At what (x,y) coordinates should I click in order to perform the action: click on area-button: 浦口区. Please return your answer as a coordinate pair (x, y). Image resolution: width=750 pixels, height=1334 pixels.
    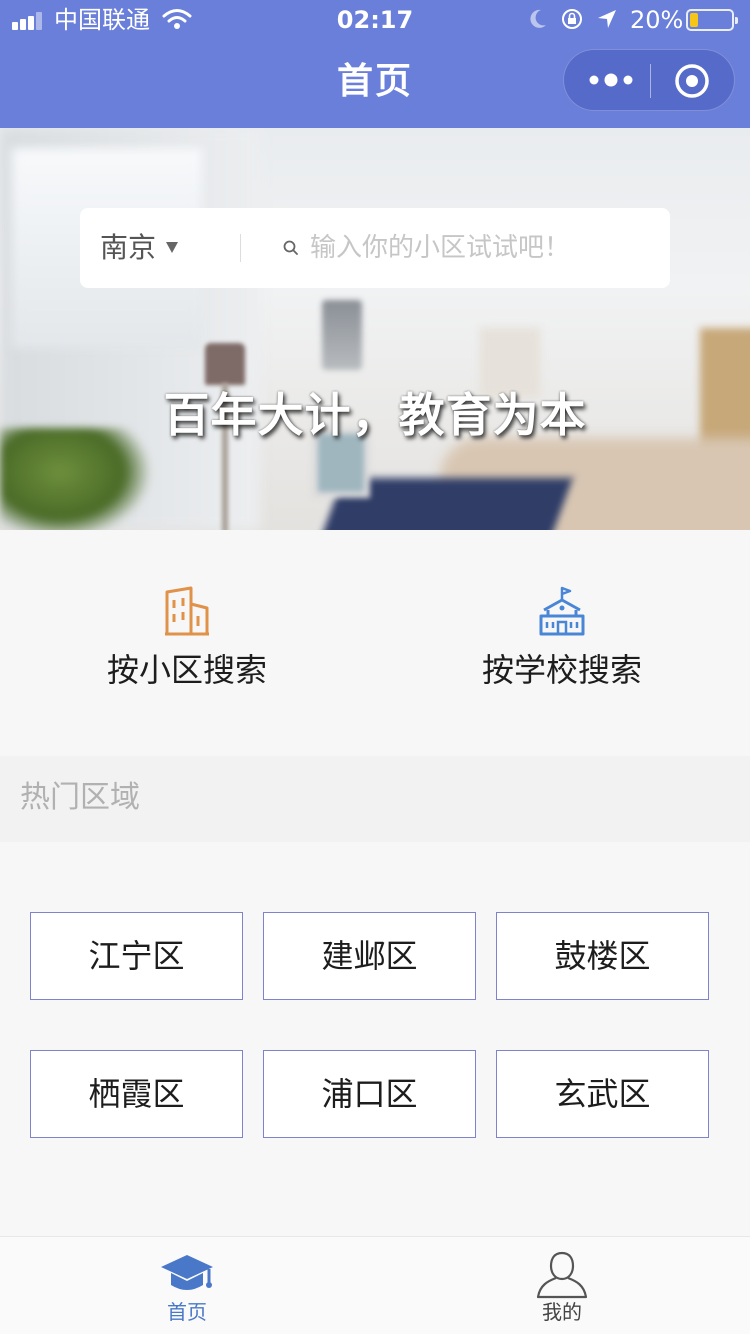
    Looking at the image, I should click on (369, 1094).